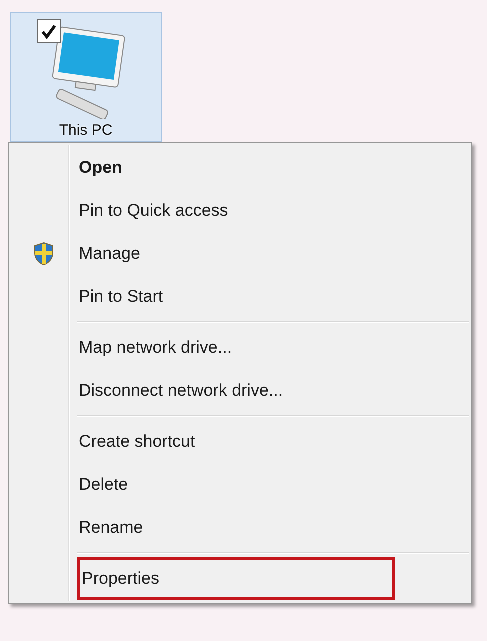 The width and height of the screenshot is (487, 641). Describe the element at coordinates (273, 441) in the screenshot. I see `menu-item: Create shortcut` at that location.